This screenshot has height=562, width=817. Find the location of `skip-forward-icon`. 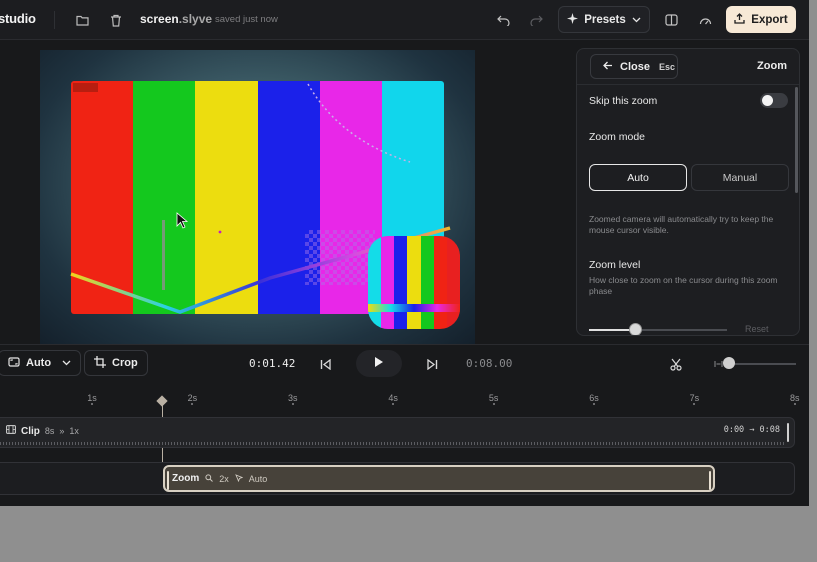

skip-forward-icon is located at coordinates (432, 364).